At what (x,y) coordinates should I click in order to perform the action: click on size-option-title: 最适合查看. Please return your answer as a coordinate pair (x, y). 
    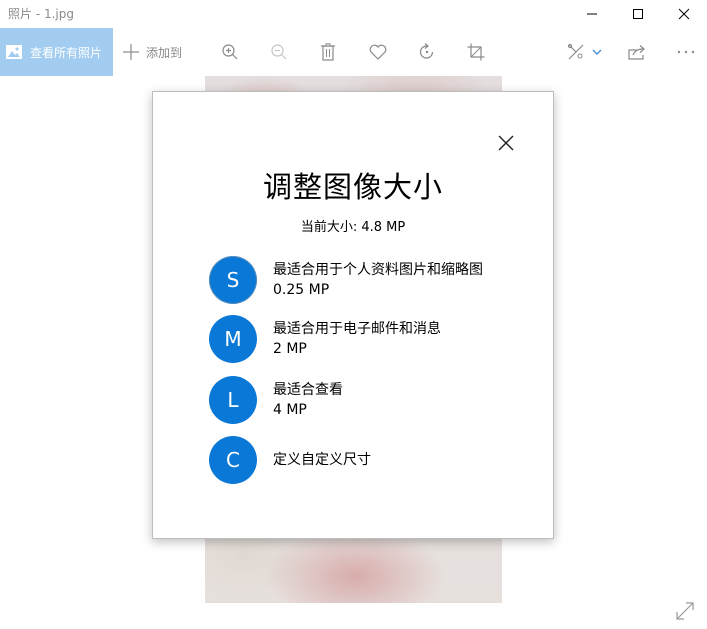
    Looking at the image, I should click on (308, 390).